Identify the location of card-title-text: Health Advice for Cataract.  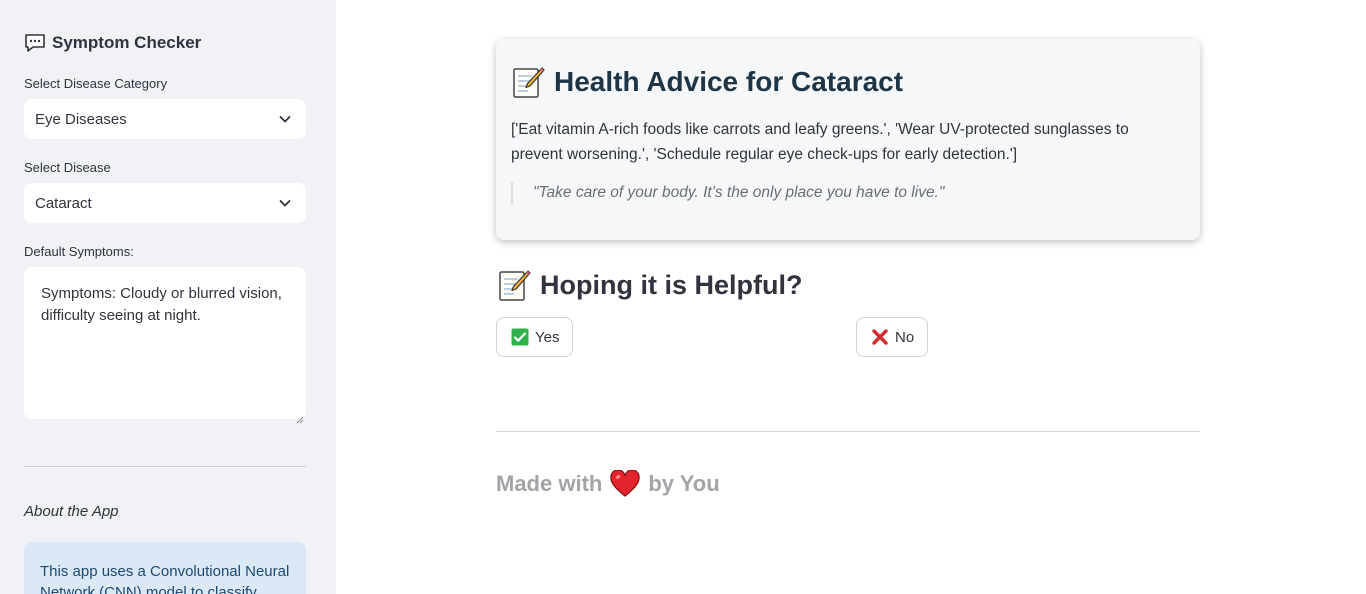
(729, 81).